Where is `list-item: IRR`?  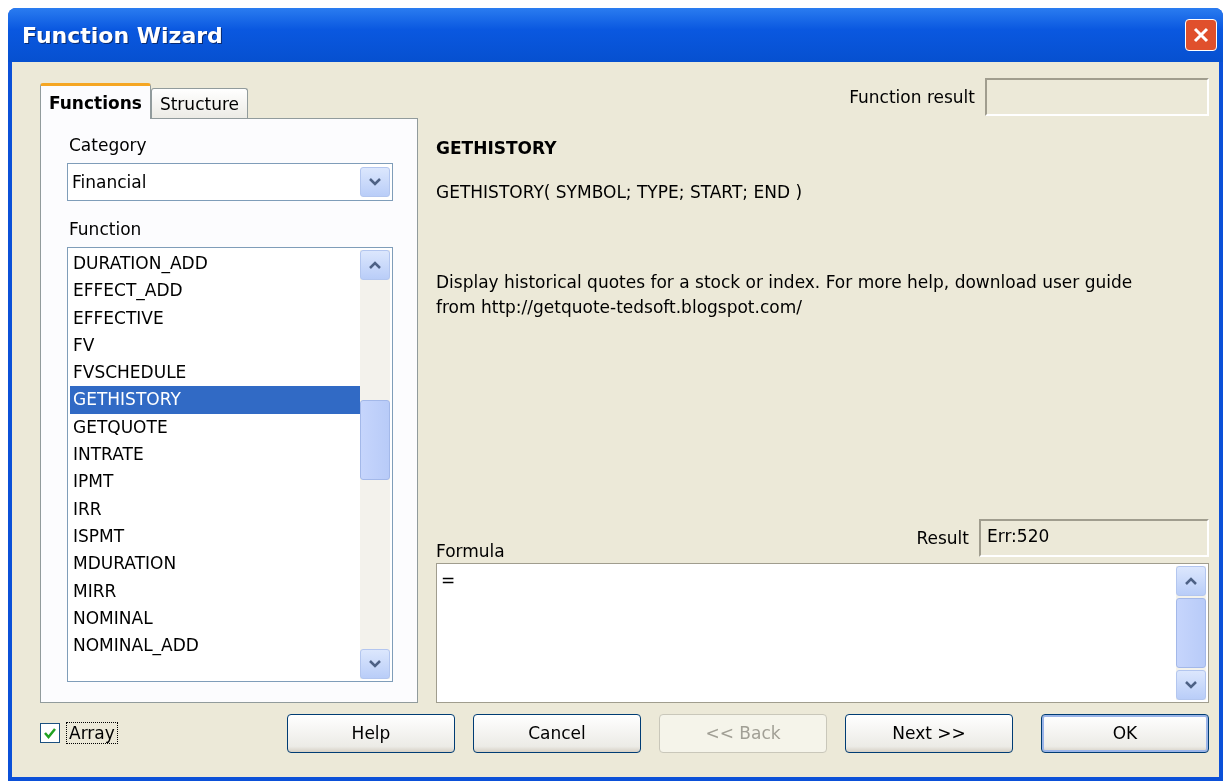 list-item: IRR is located at coordinates (215, 509).